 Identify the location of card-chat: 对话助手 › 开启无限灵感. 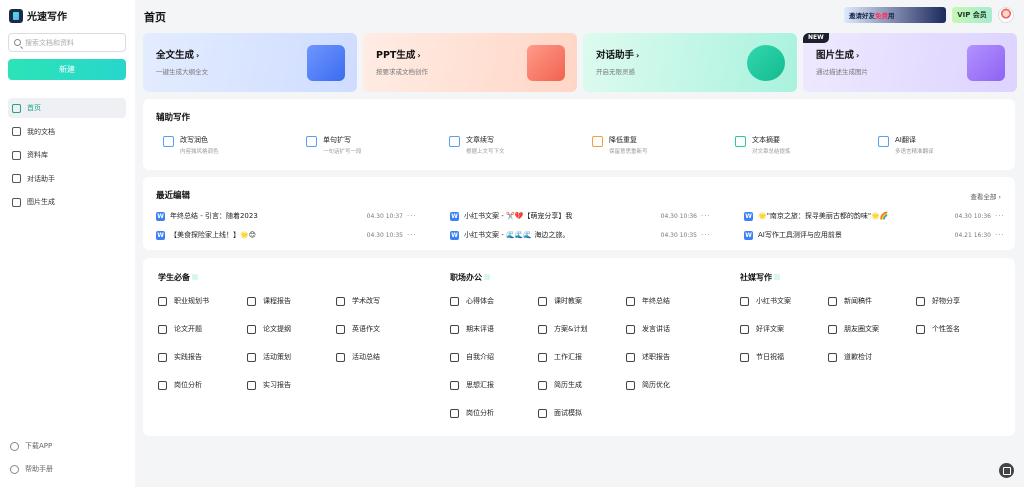
(690, 62).